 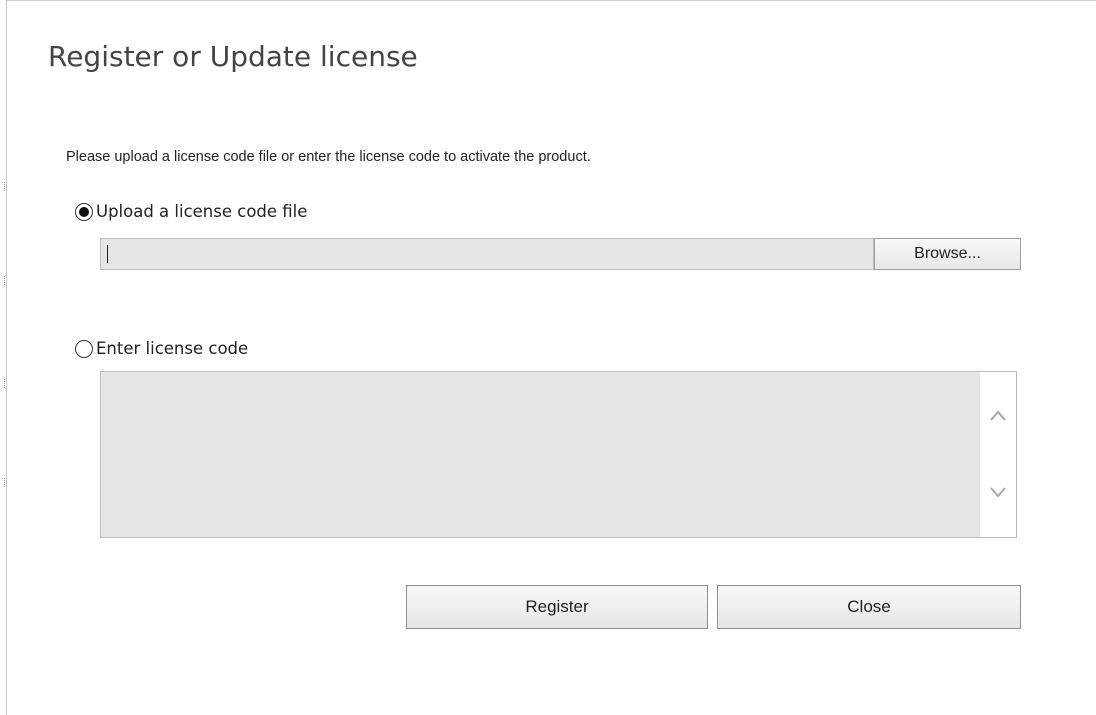 I want to click on window-left-border, so click(x=6, y=357).